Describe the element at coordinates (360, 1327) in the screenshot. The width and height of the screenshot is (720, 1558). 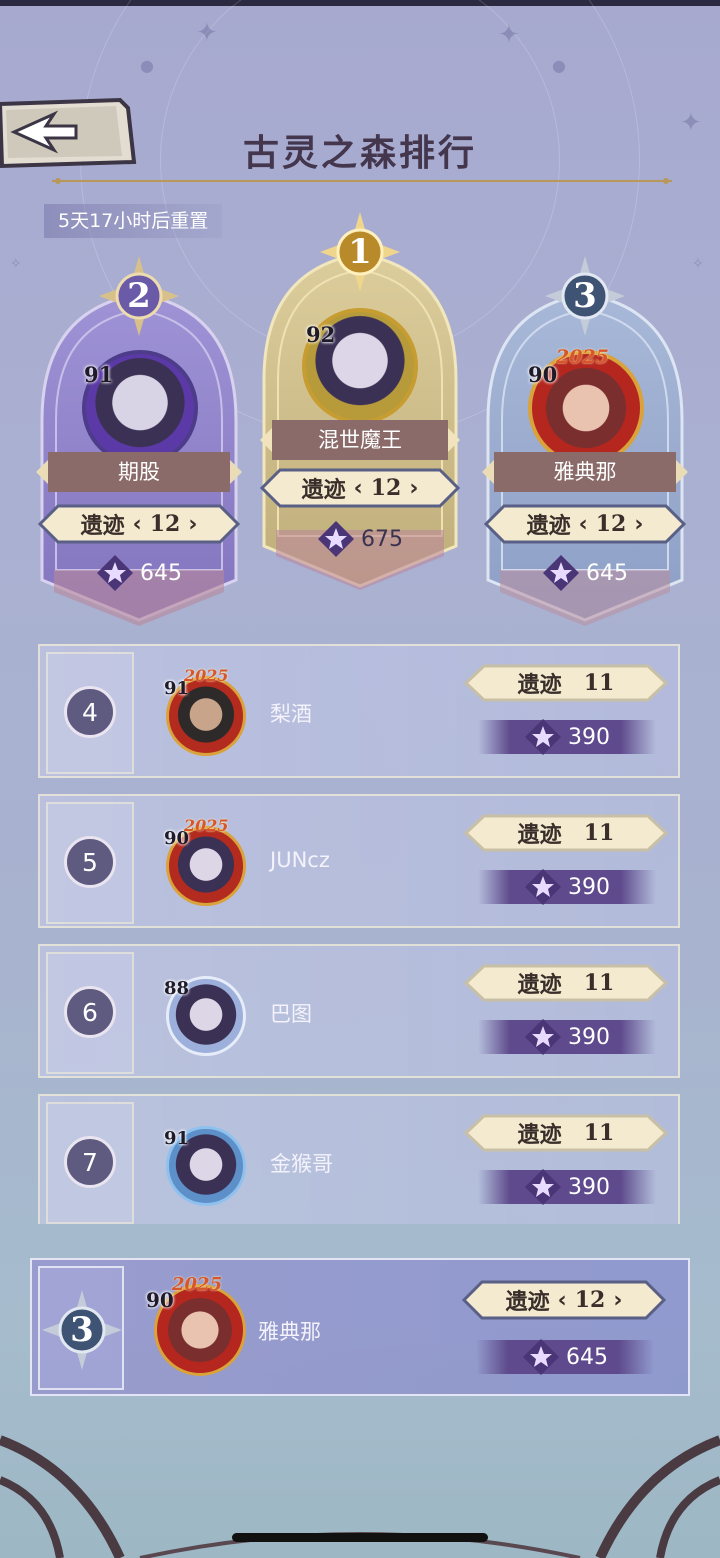
I see `my-rank-row: 3 90 2025 雅典那 遗迹 ‹ 12 › 645` at that location.